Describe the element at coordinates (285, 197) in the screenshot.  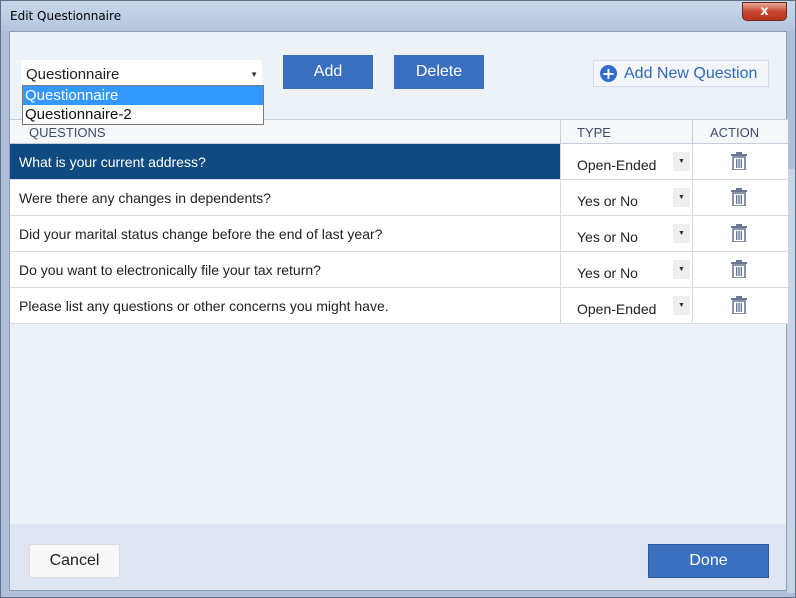
I see `question-cell: Were there any changes in dependents?` at that location.